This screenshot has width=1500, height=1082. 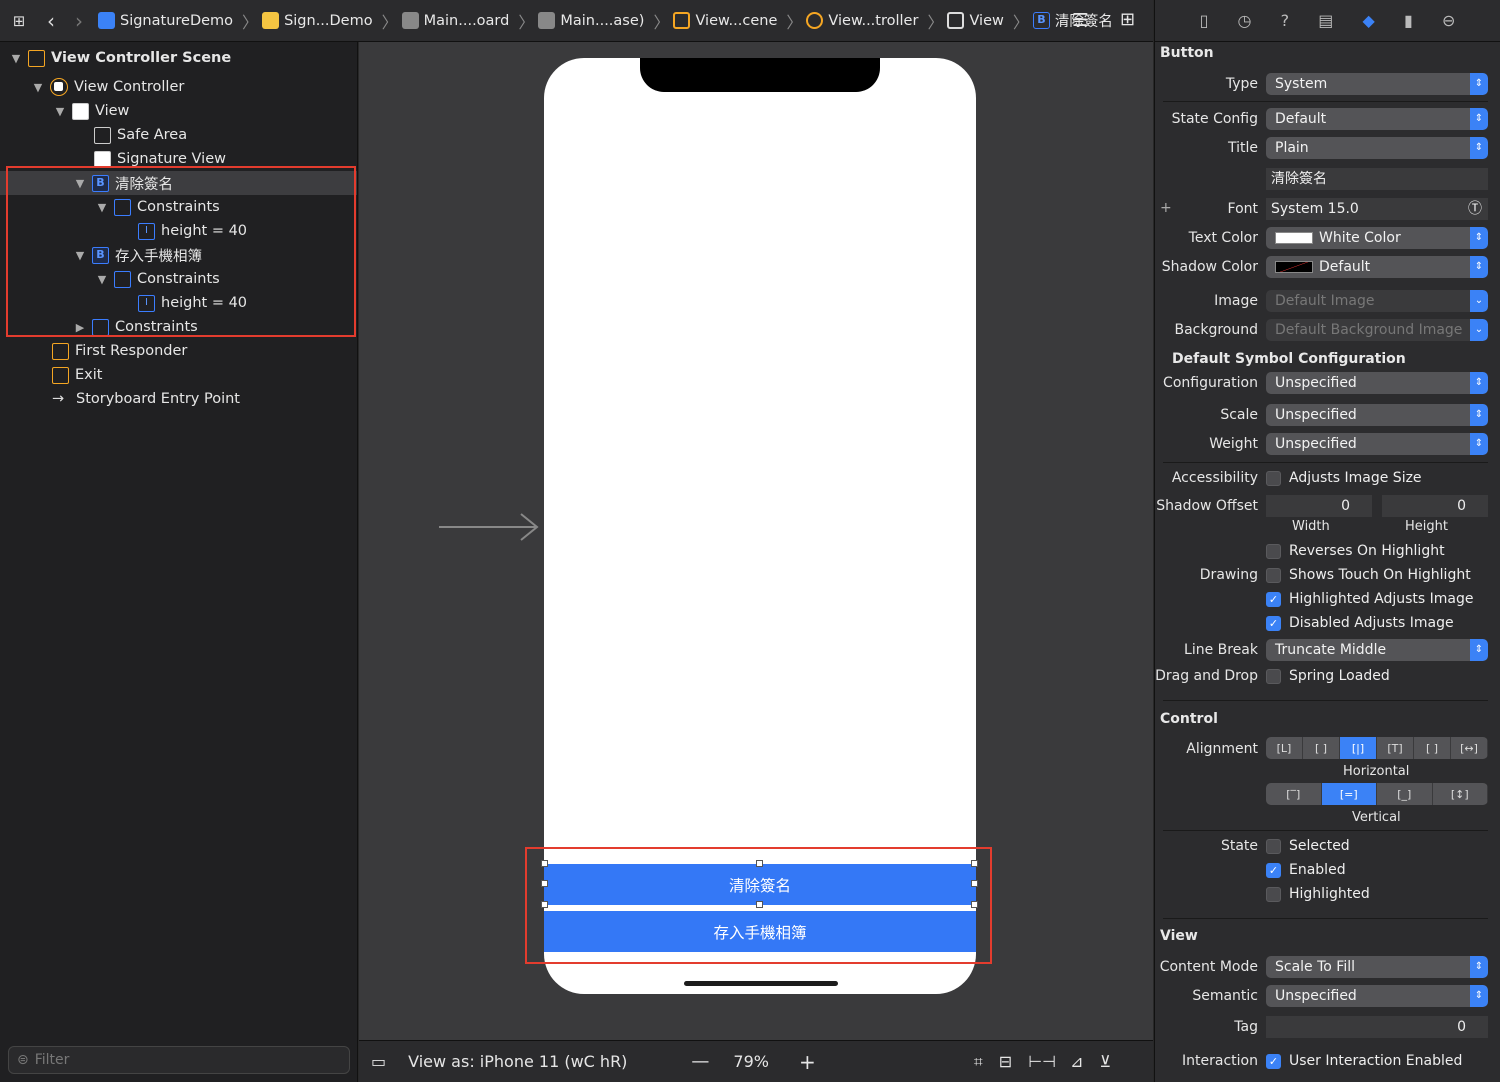 I want to click on reverses-checkbox: Reverses On Highlight, so click(x=1355, y=551).